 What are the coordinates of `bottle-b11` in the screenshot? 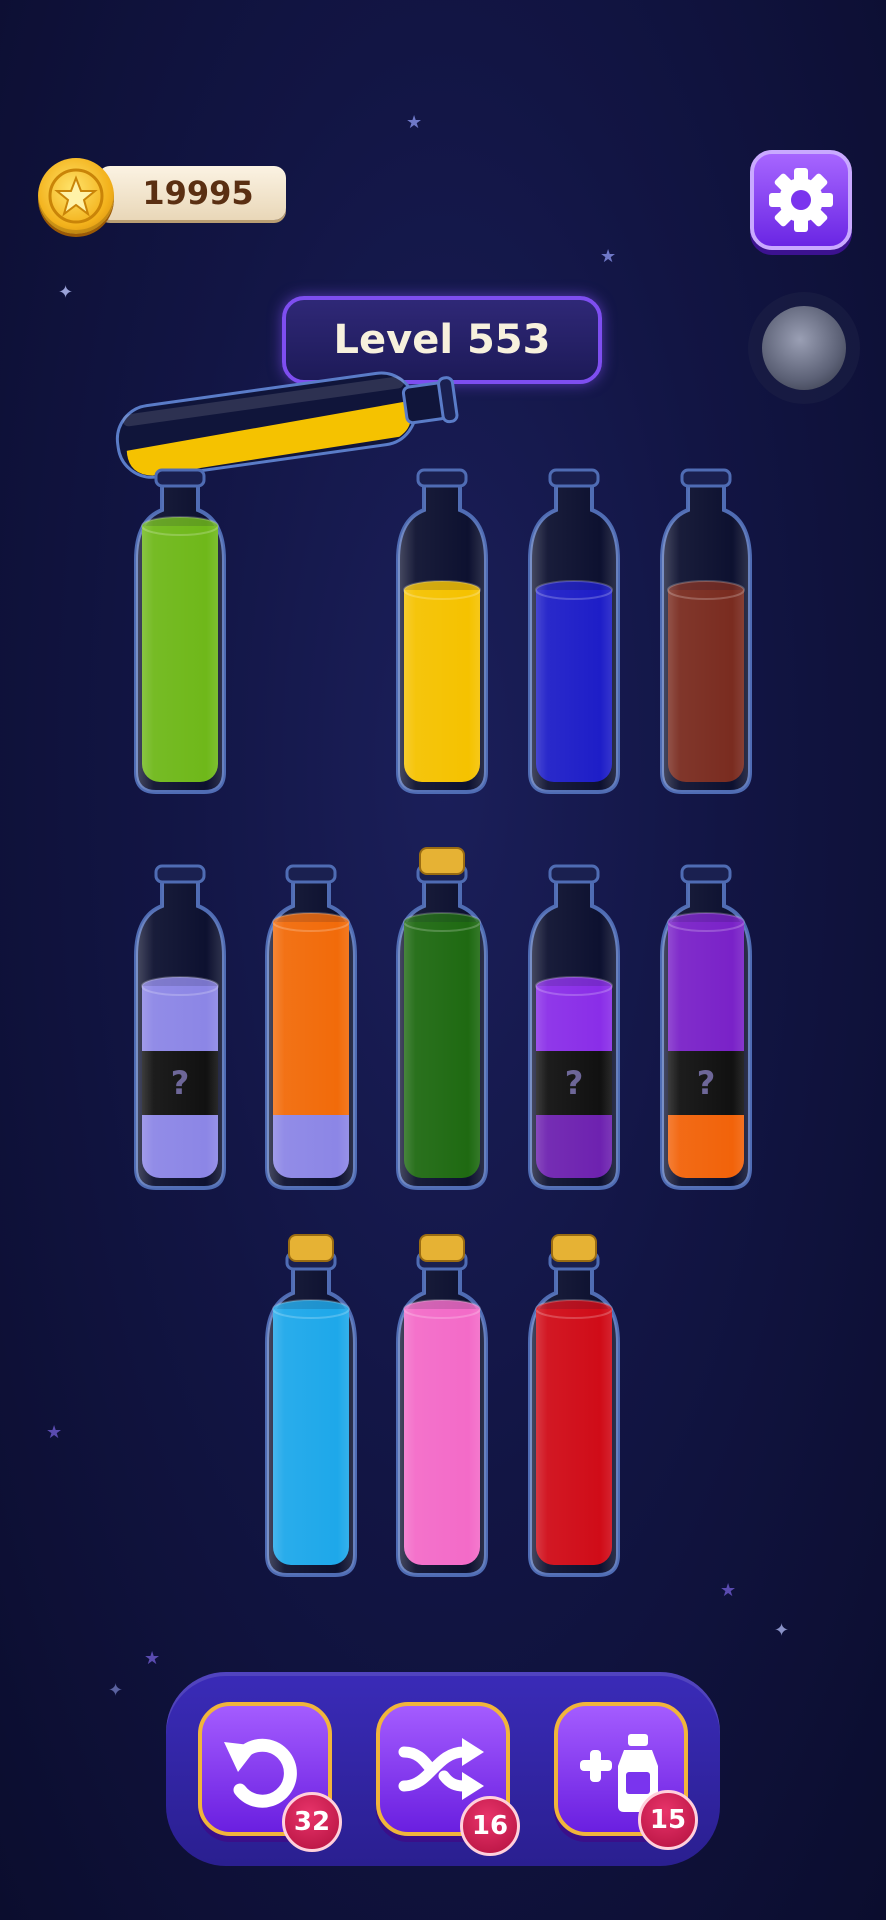 It's located at (442, 1405).